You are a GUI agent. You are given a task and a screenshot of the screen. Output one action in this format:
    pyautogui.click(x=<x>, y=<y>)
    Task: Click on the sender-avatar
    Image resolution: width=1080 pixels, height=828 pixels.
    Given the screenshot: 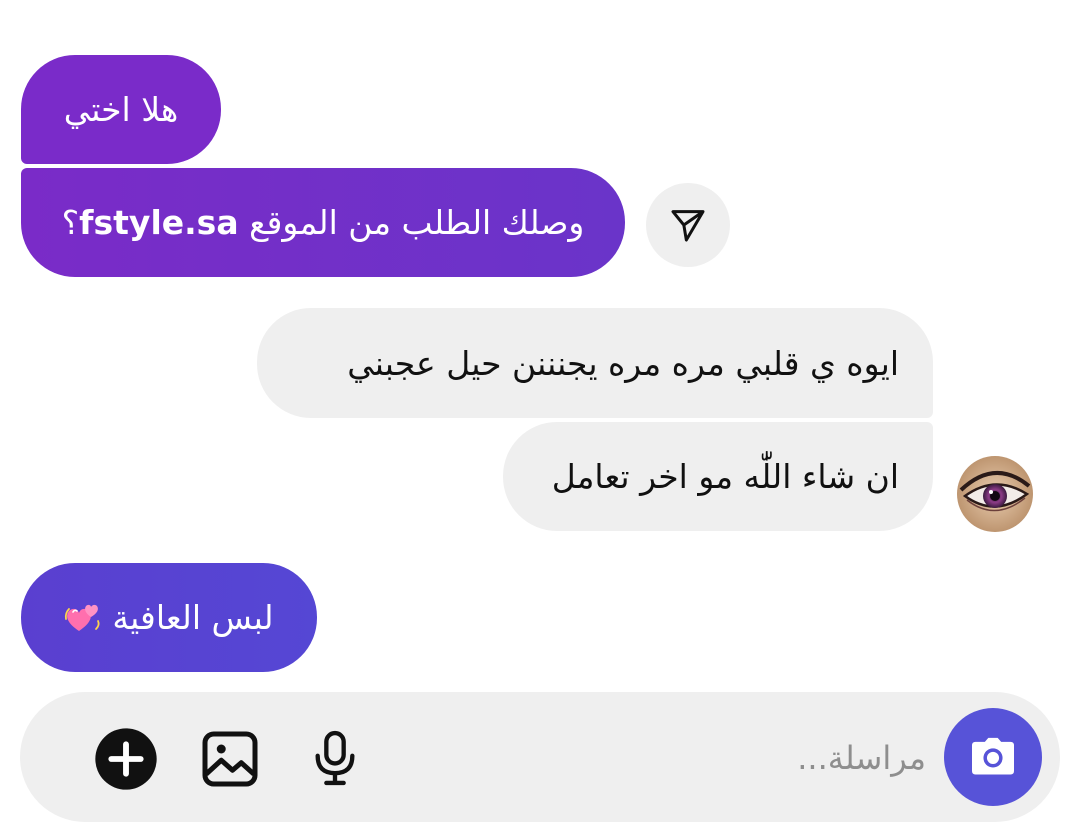 What is the action you would take?
    pyautogui.click(x=995, y=494)
    